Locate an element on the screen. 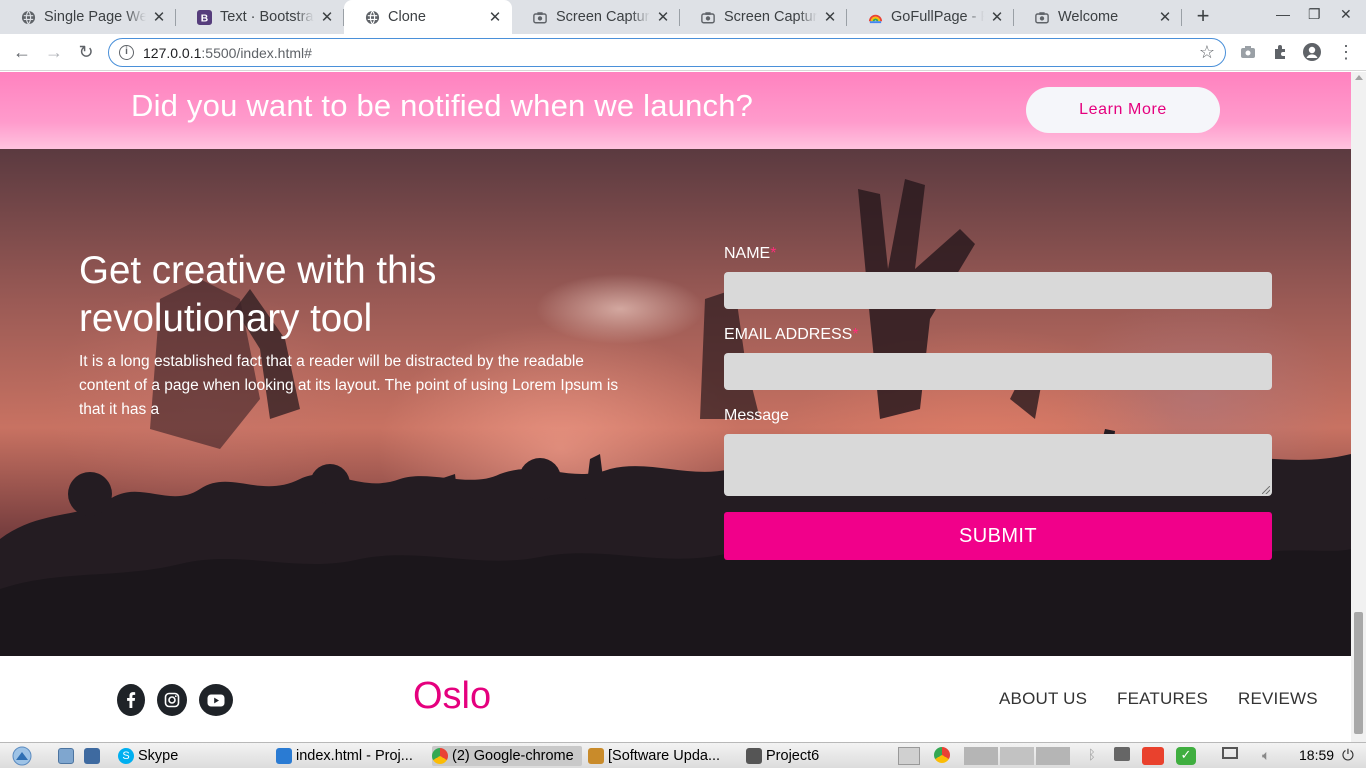 This screenshot has width=1366, height=768. taskbar-item-project6: Project6 is located at coordinates (816, 756).